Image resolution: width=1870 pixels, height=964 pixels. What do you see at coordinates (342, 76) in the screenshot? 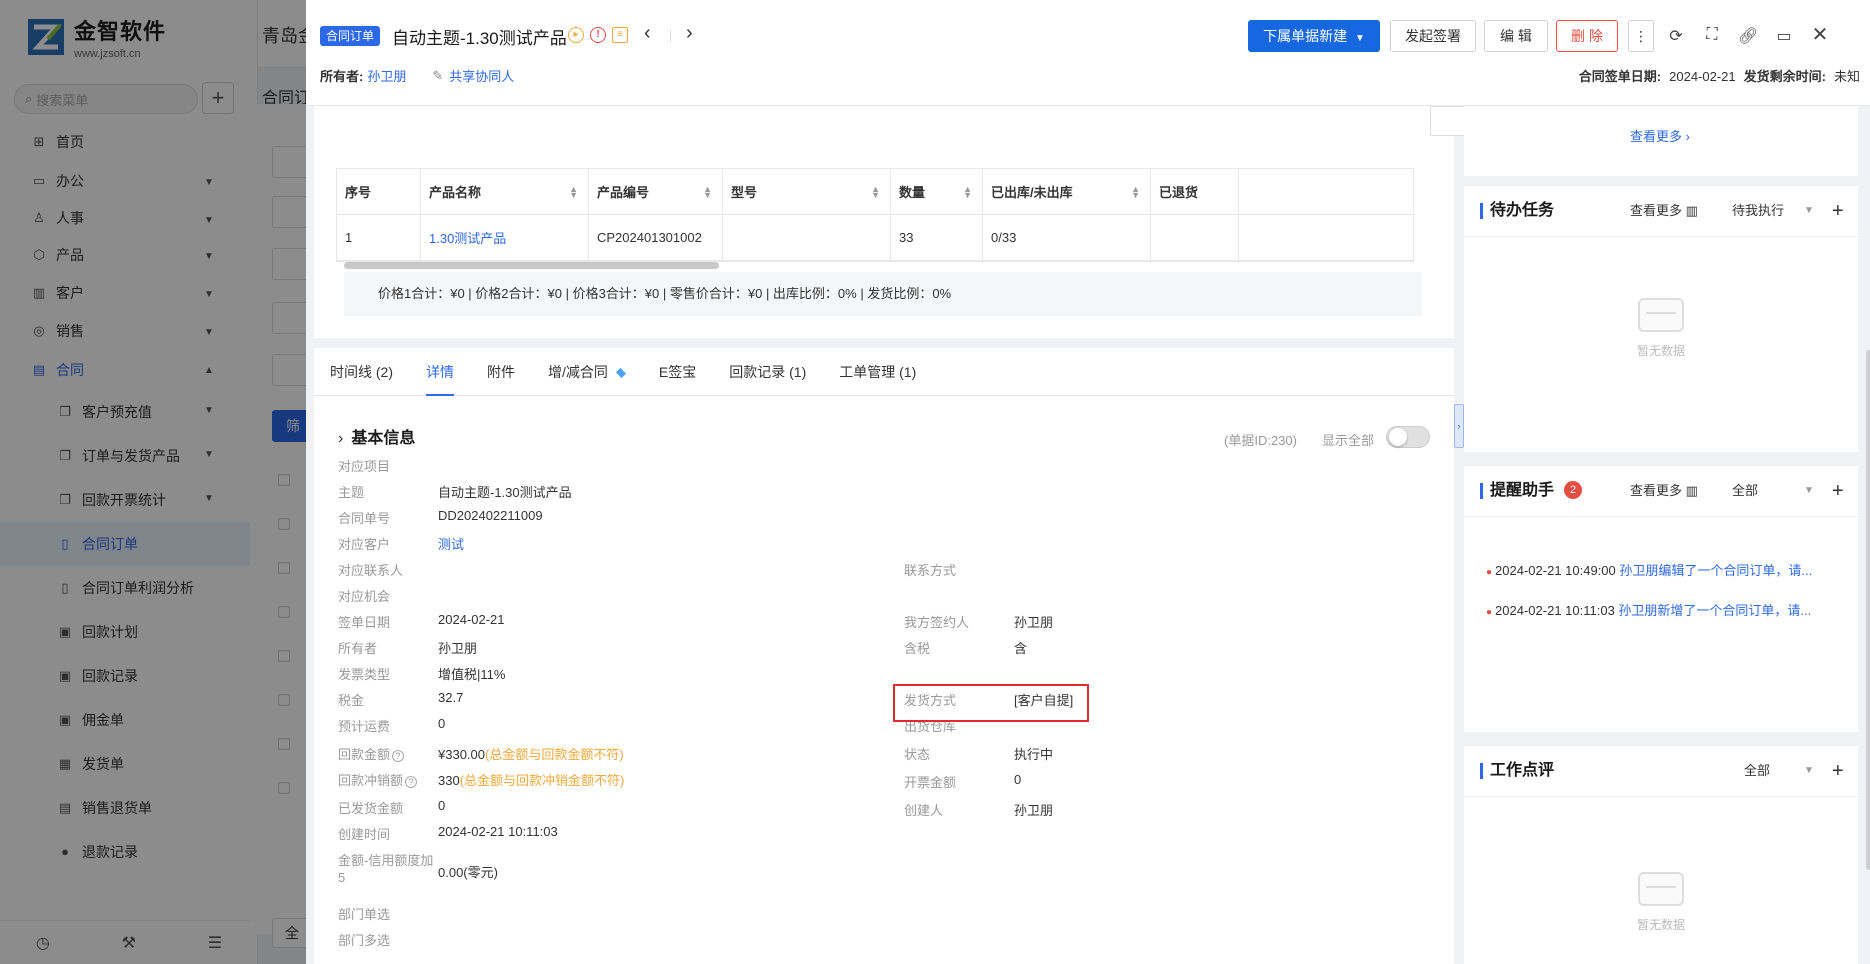
I see `owner-label: 所有者:` at bounding box center [342, 76].